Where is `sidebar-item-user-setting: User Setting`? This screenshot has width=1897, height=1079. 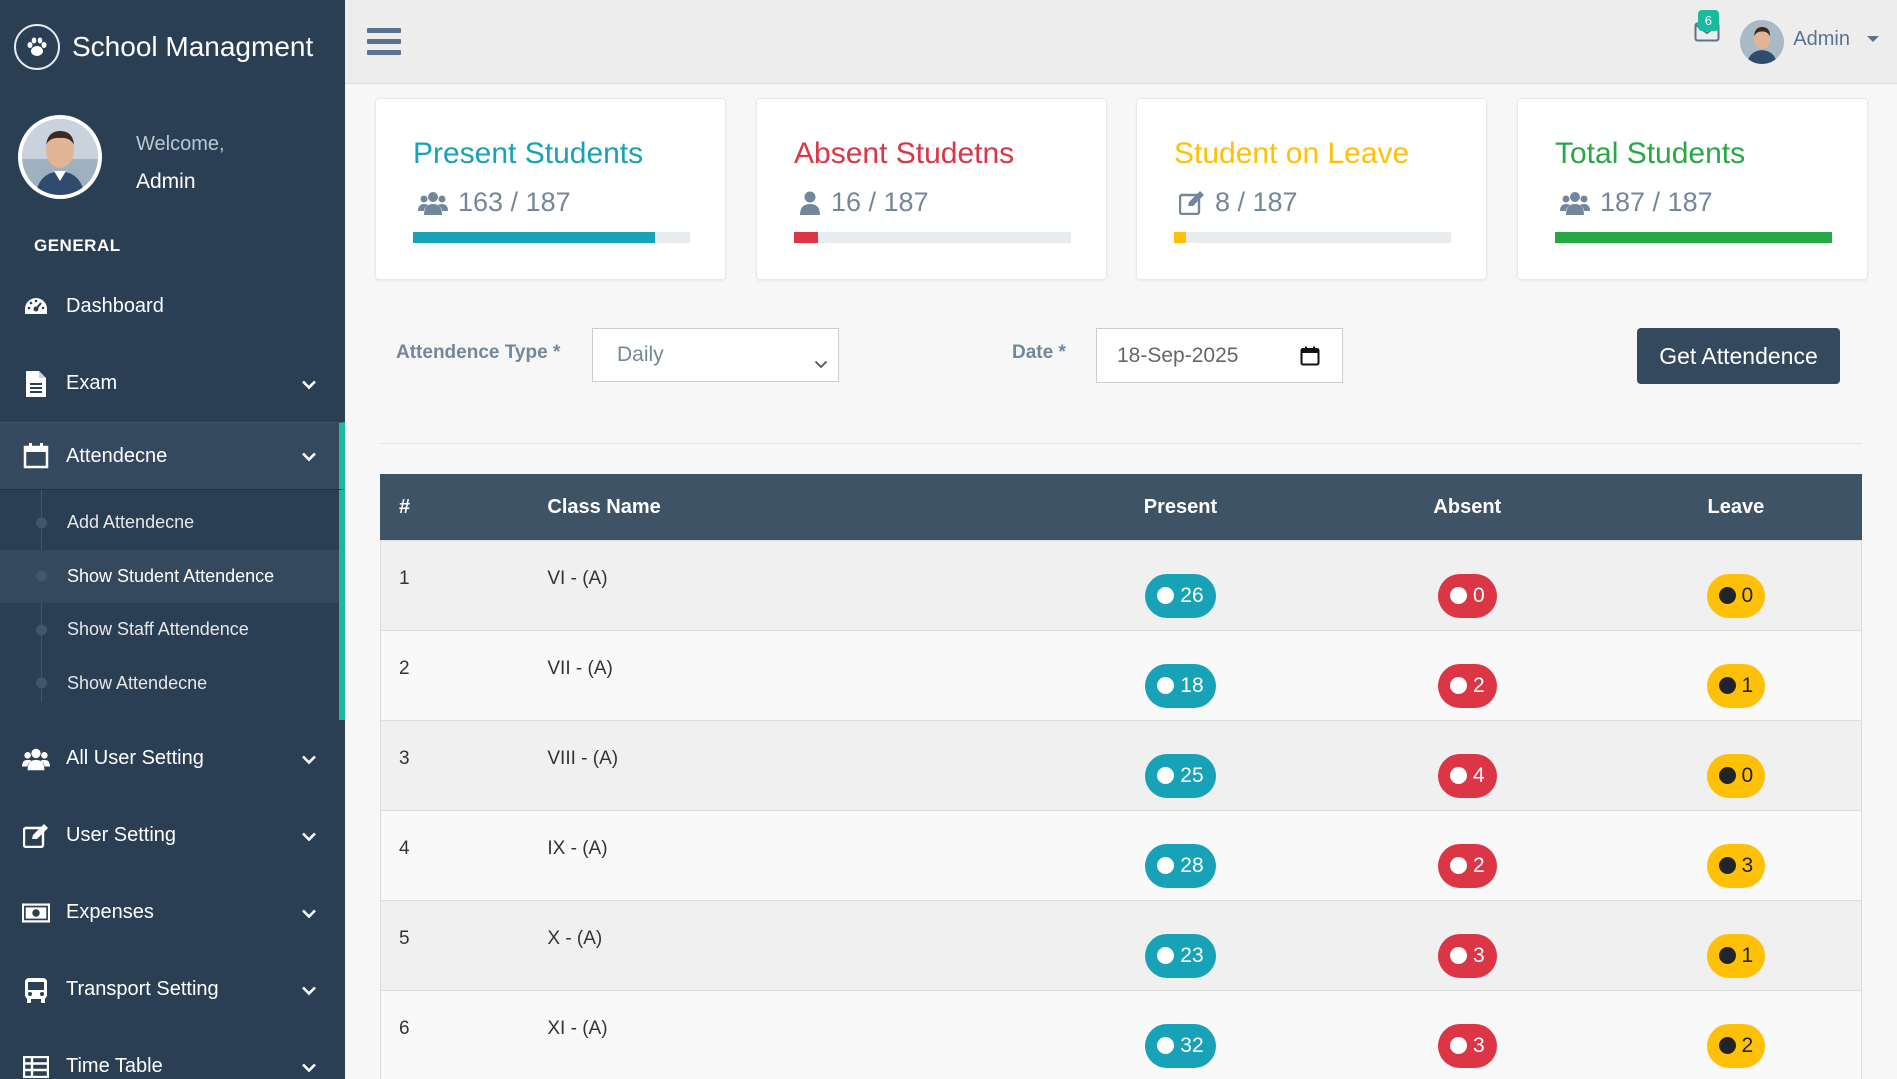 sidebar-item-user-setting: User Setting is located at coordinates (172, 835).